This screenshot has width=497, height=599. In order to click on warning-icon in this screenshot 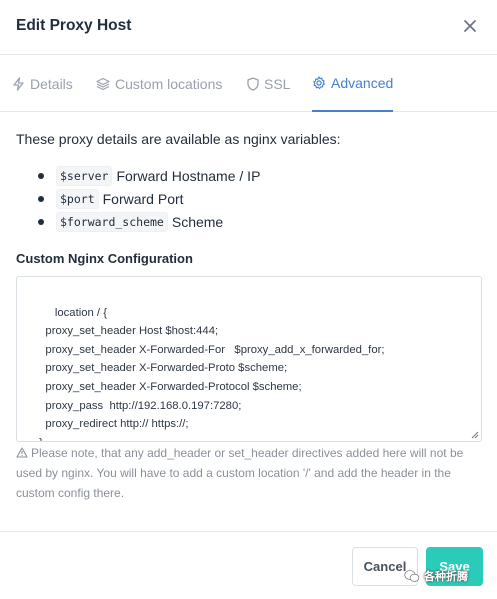, I will do `click(22, 452)`.